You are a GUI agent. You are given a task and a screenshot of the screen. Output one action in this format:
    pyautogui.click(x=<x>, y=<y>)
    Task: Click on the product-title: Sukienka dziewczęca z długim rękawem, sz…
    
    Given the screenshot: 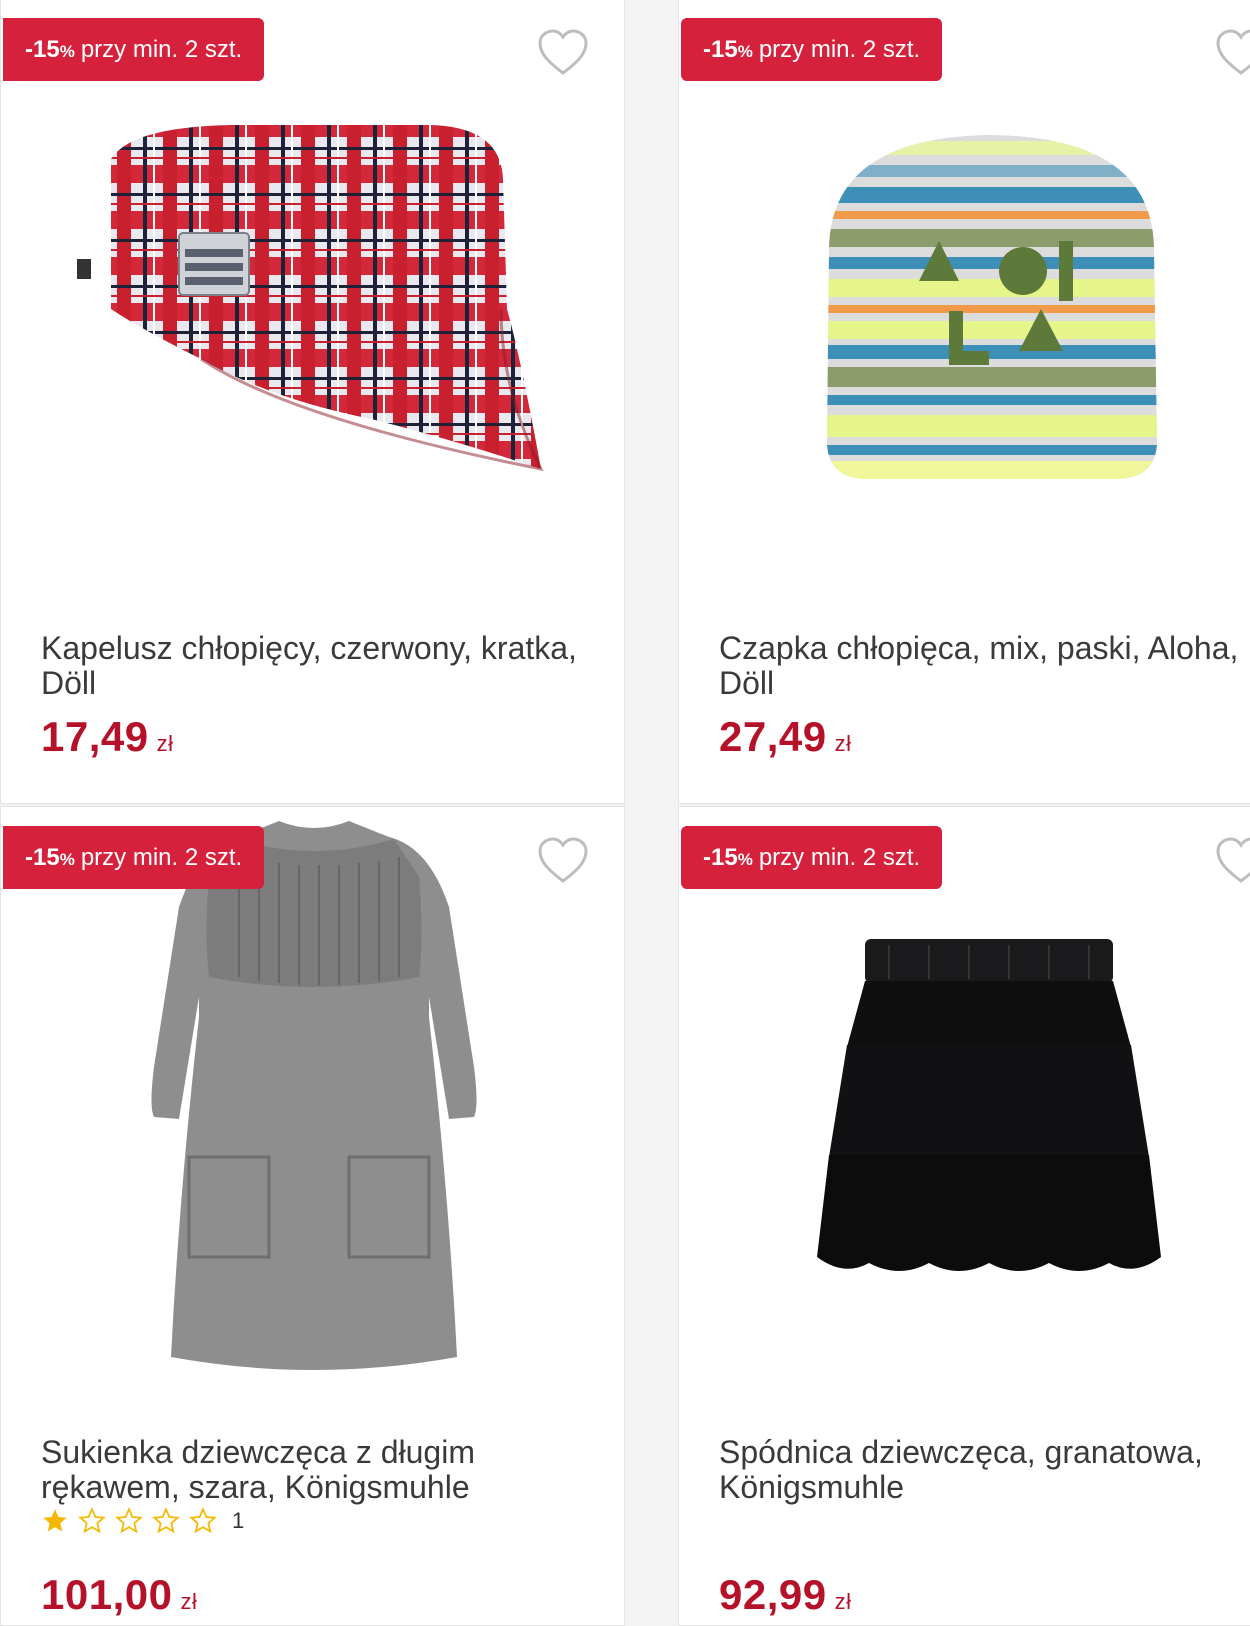 What is the action you would take?
    pyautogui.click(x=311, y=1470)
    